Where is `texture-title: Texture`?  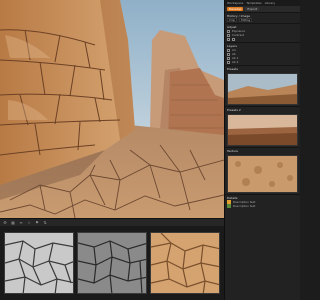
texture-title: Texture is located at coordinates (262, 151).